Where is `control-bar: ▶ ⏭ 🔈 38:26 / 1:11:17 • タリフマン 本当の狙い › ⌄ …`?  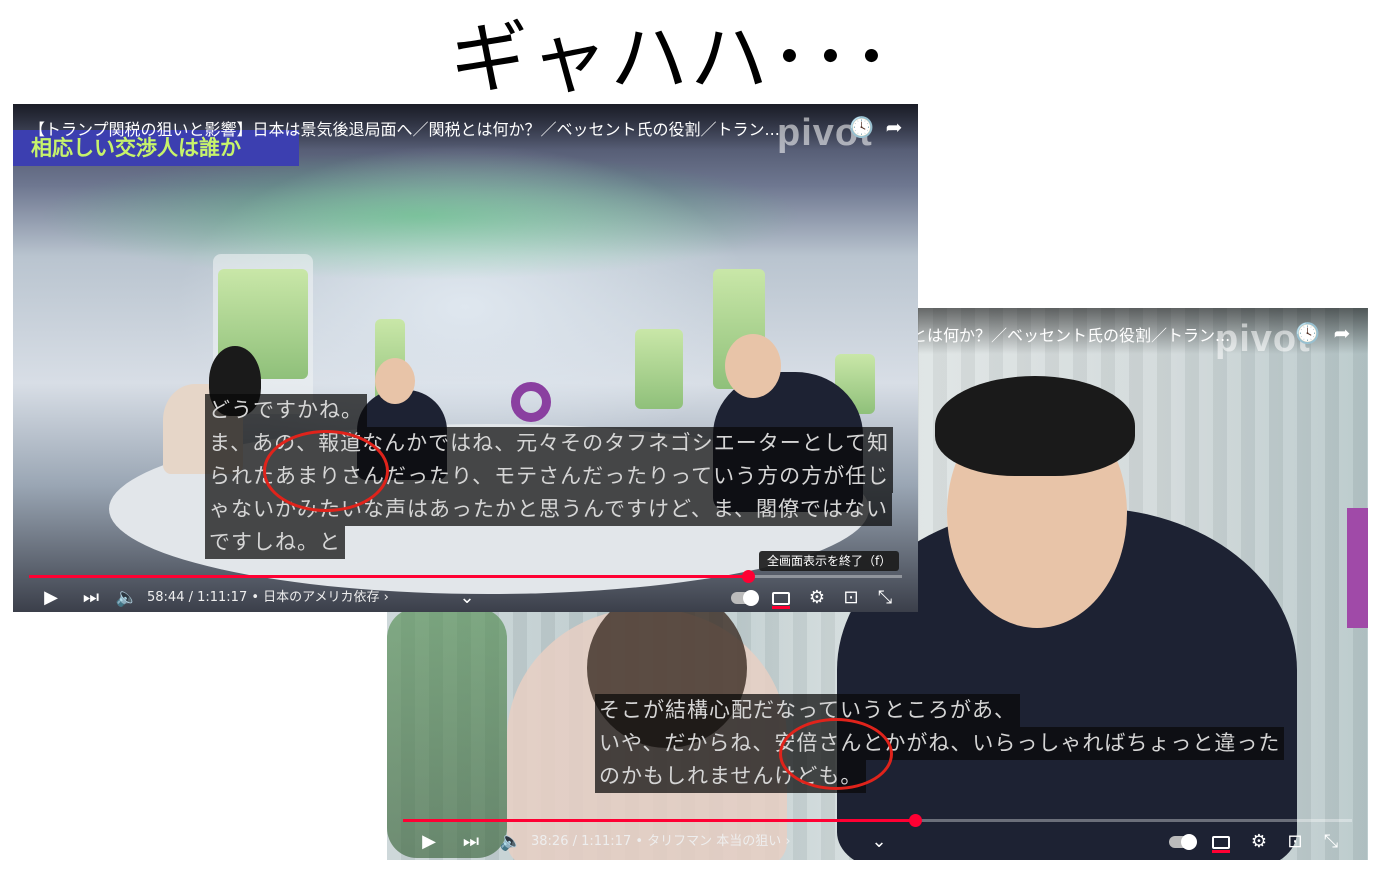
control-bar: ▶ ⏭ 🔈 38:26 / 1:11:17 • タリフマン 本当の狙い › ⌄ … is located at coordinates (877, 842).